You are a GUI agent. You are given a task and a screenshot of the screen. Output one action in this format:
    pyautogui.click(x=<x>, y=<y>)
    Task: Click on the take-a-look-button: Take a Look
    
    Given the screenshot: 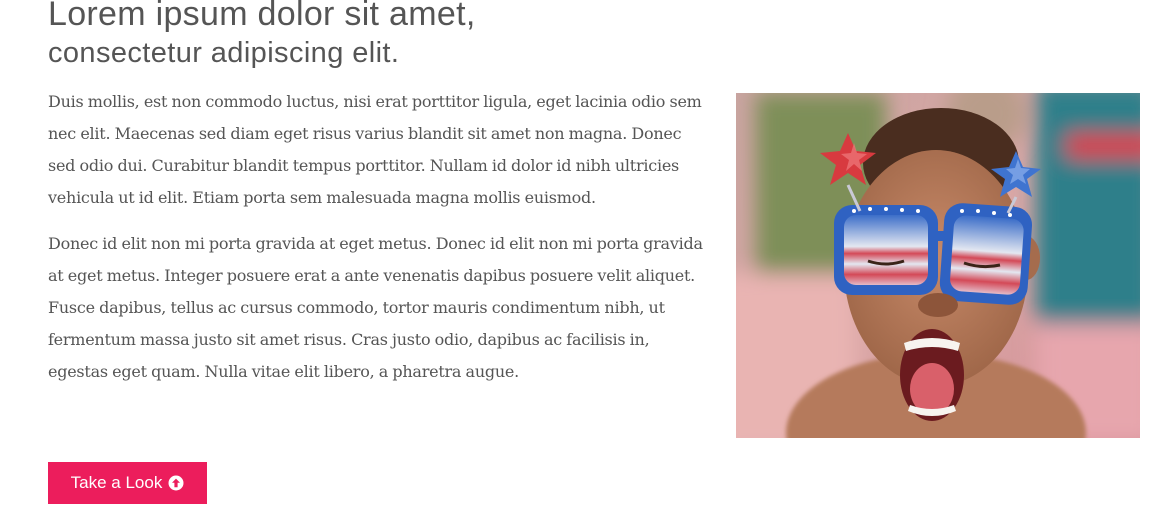 What is the action you would take?
    pyautogui.click(x=127, y=483)
    